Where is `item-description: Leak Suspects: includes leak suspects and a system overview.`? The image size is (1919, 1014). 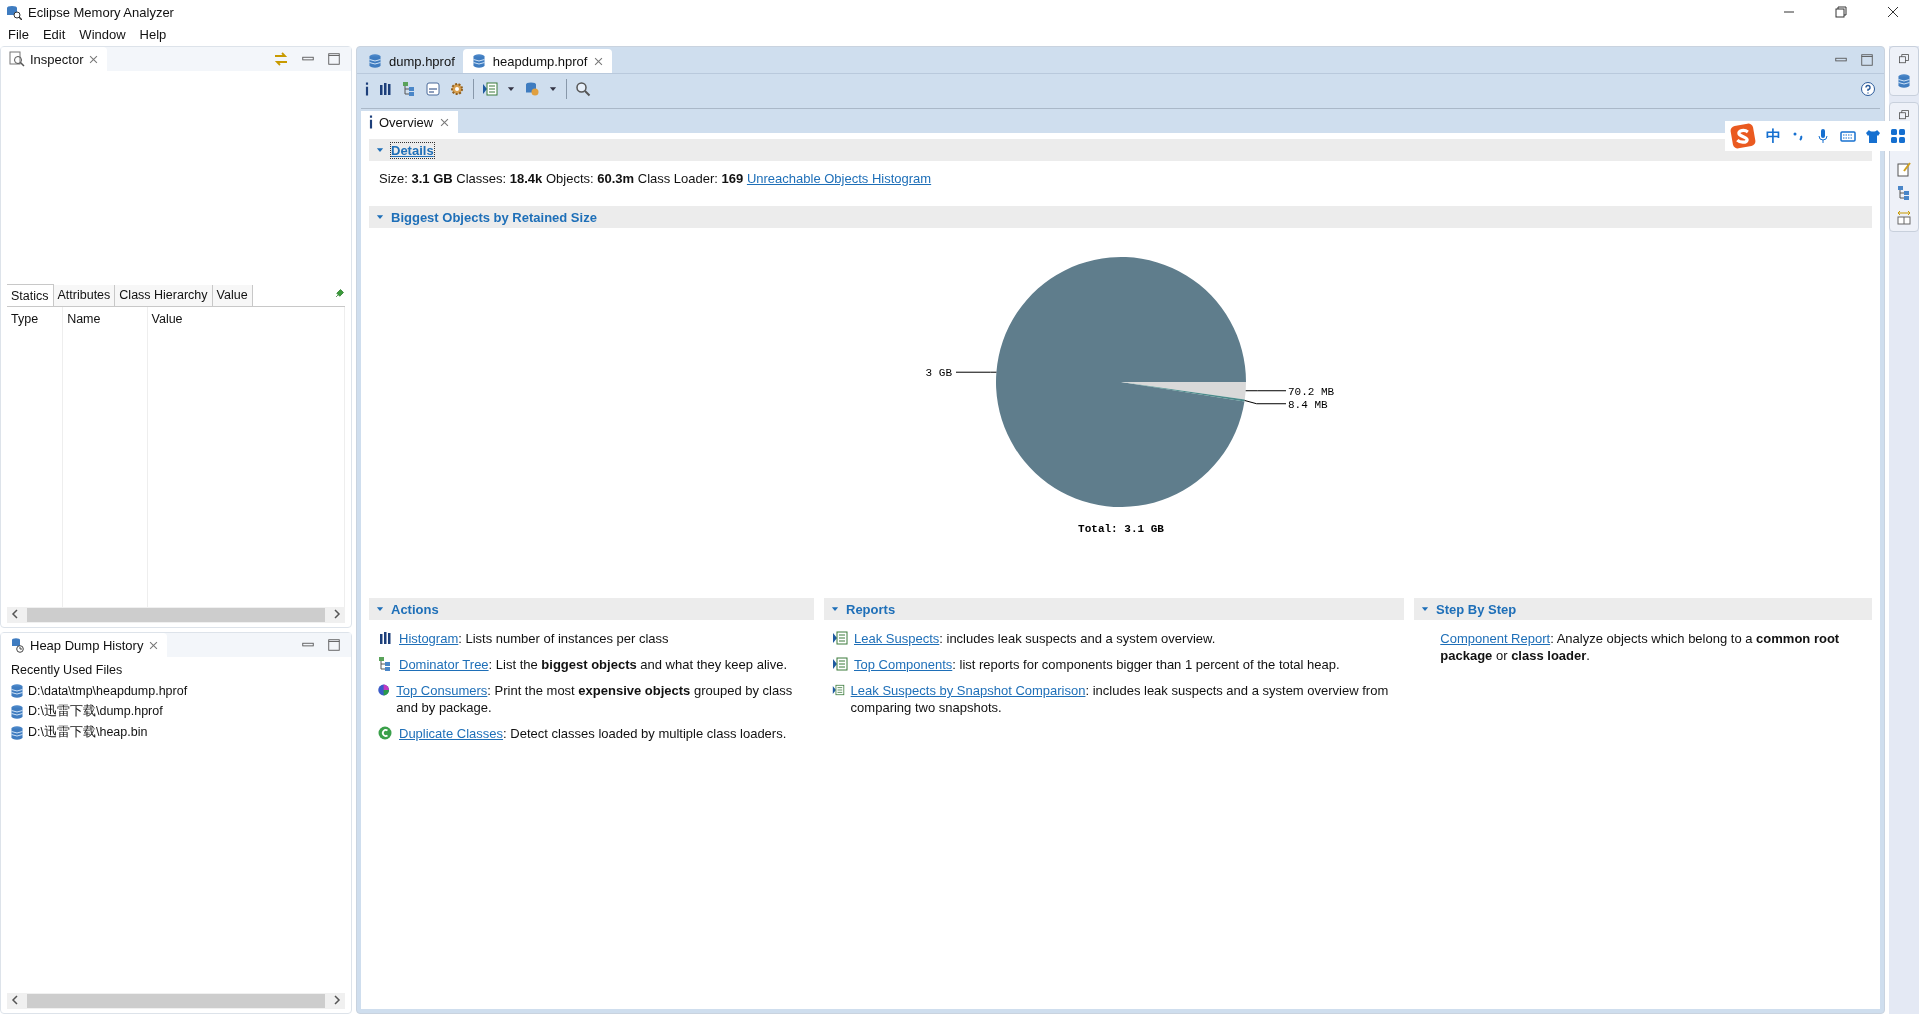
item-description: Leak Suspects: includes leak suspects and a system overview. is located at coordinates (1035, 638).